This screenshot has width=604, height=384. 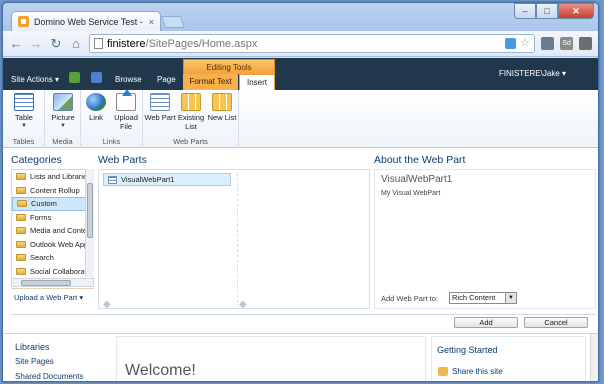 What do you see at coordinates (222, 107) in the screenshot?
I see `new-list-button: New List` at bounding box center [222, 107].